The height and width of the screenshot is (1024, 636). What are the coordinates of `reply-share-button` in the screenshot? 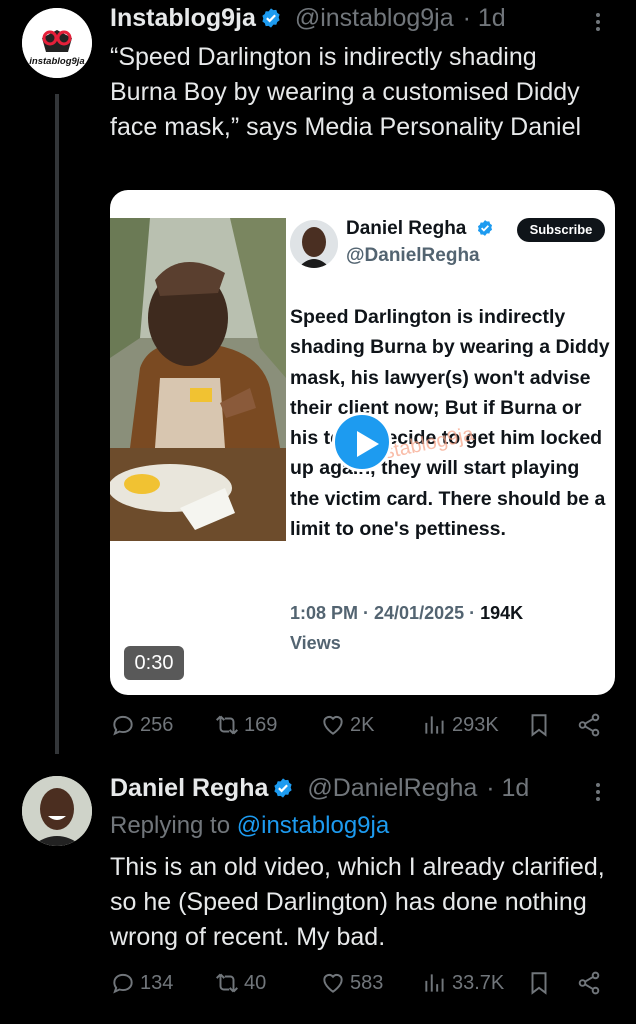 It's located at (589, 983).